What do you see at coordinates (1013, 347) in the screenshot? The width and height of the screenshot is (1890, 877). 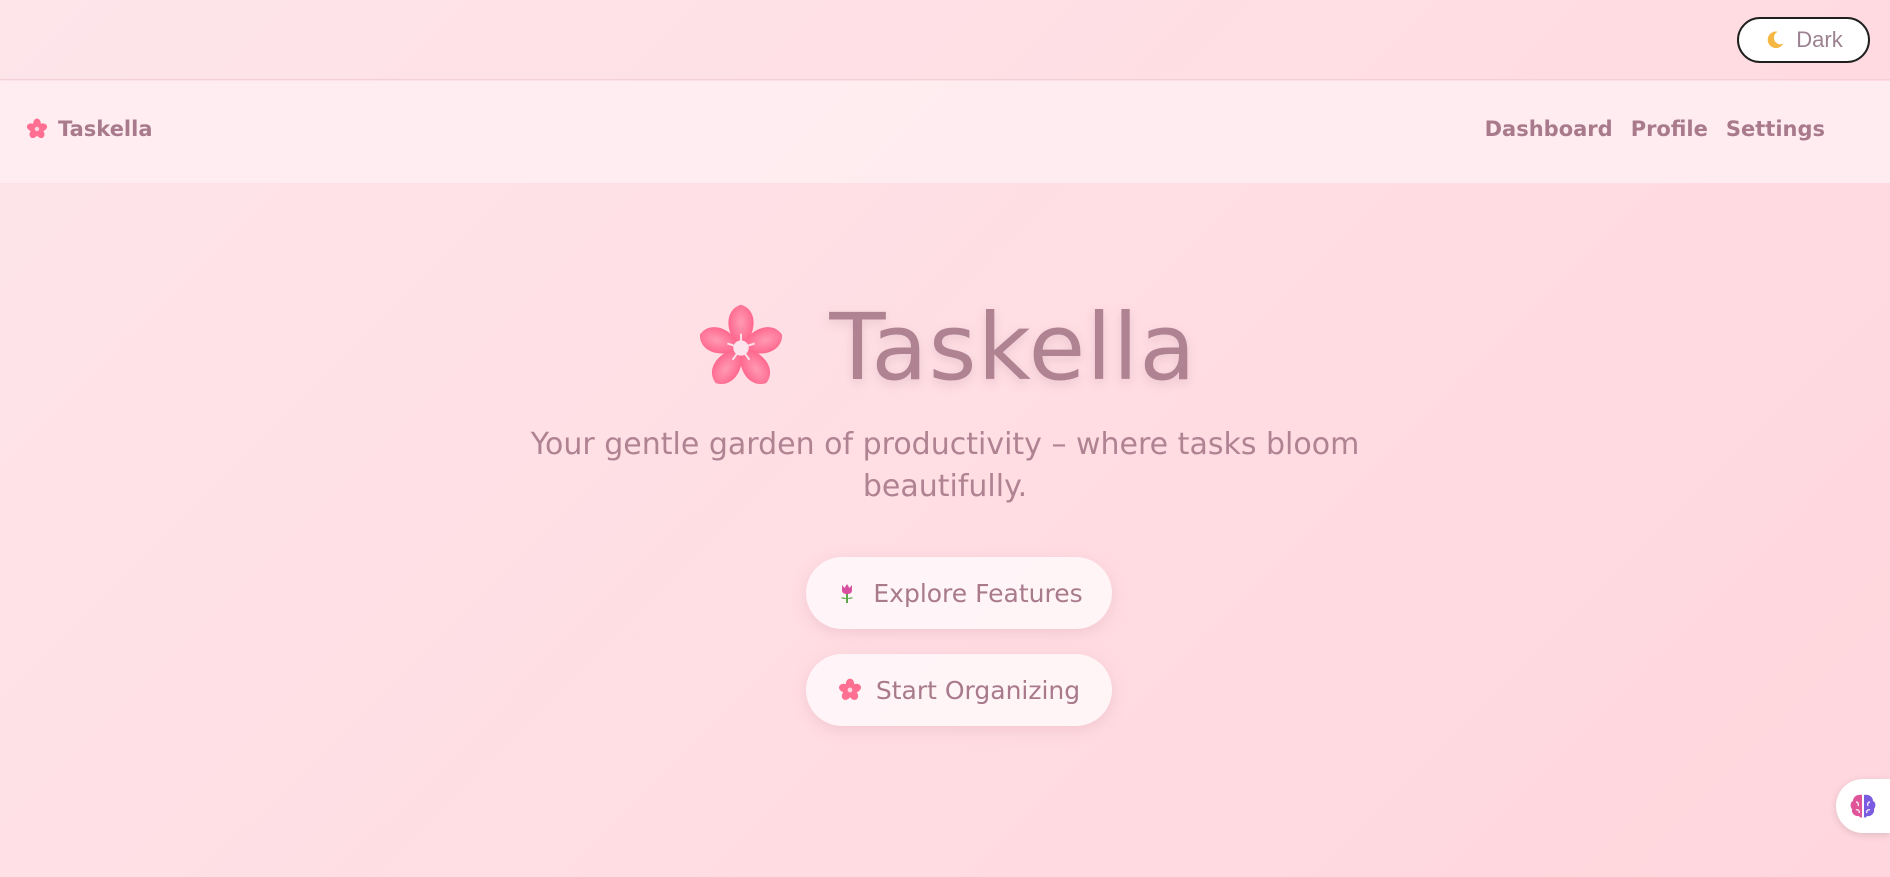 I see `hero-title-text: Taskella` at bounding box center [1013, 347].